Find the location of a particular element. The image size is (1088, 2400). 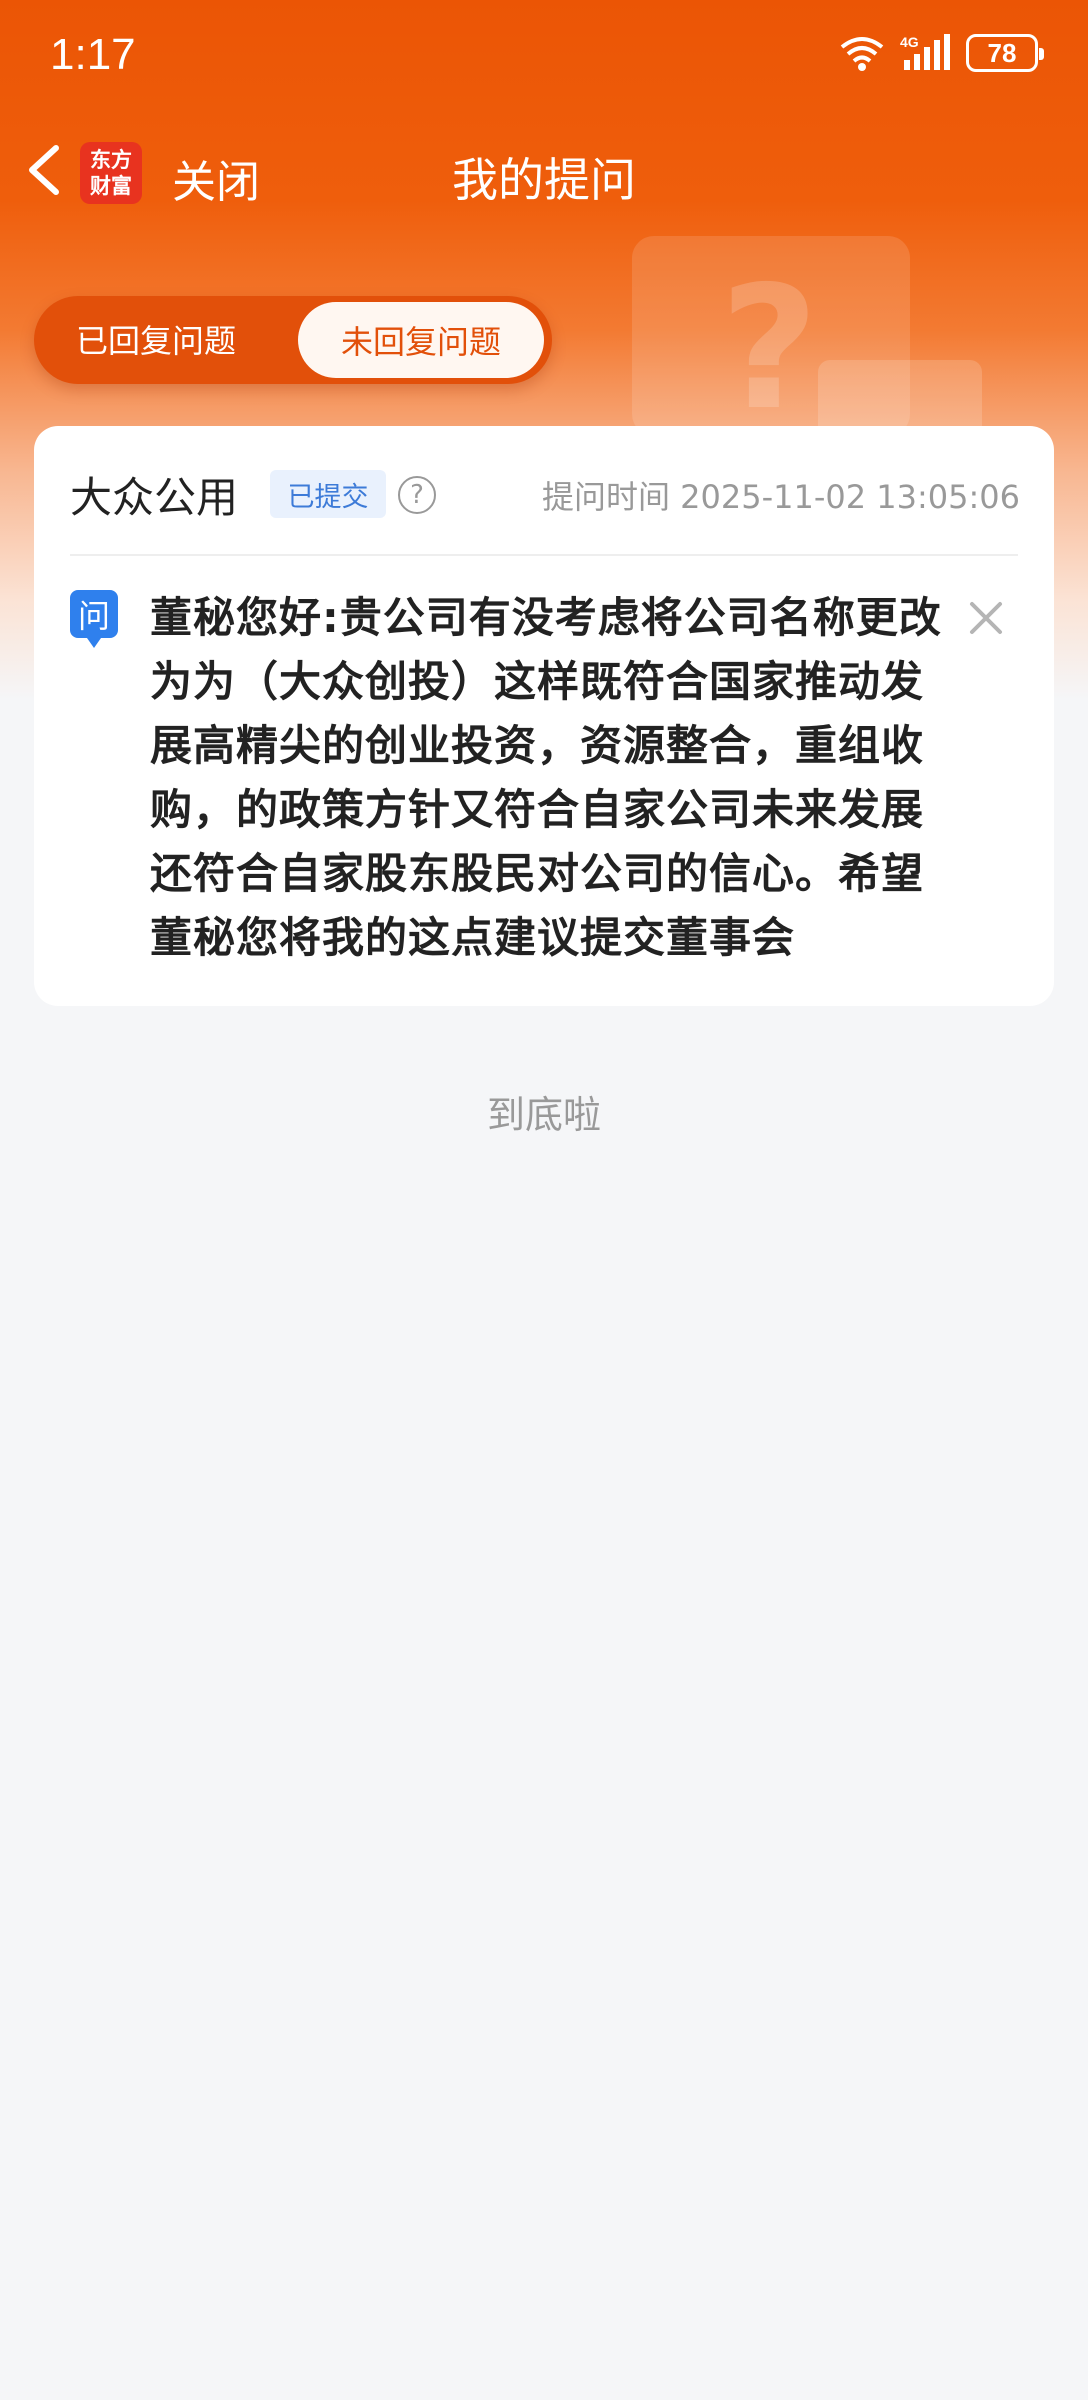

question-line: 还符合自家股东股民对公司的信心。希望 is located at coordinates (537, 873).